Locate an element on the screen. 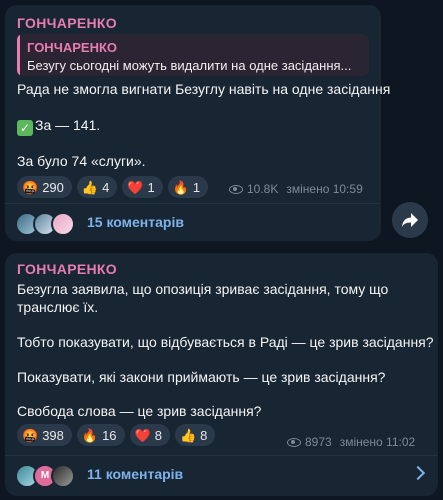  comments-link: M 11 коментарів is located at coordinates (221, 475).